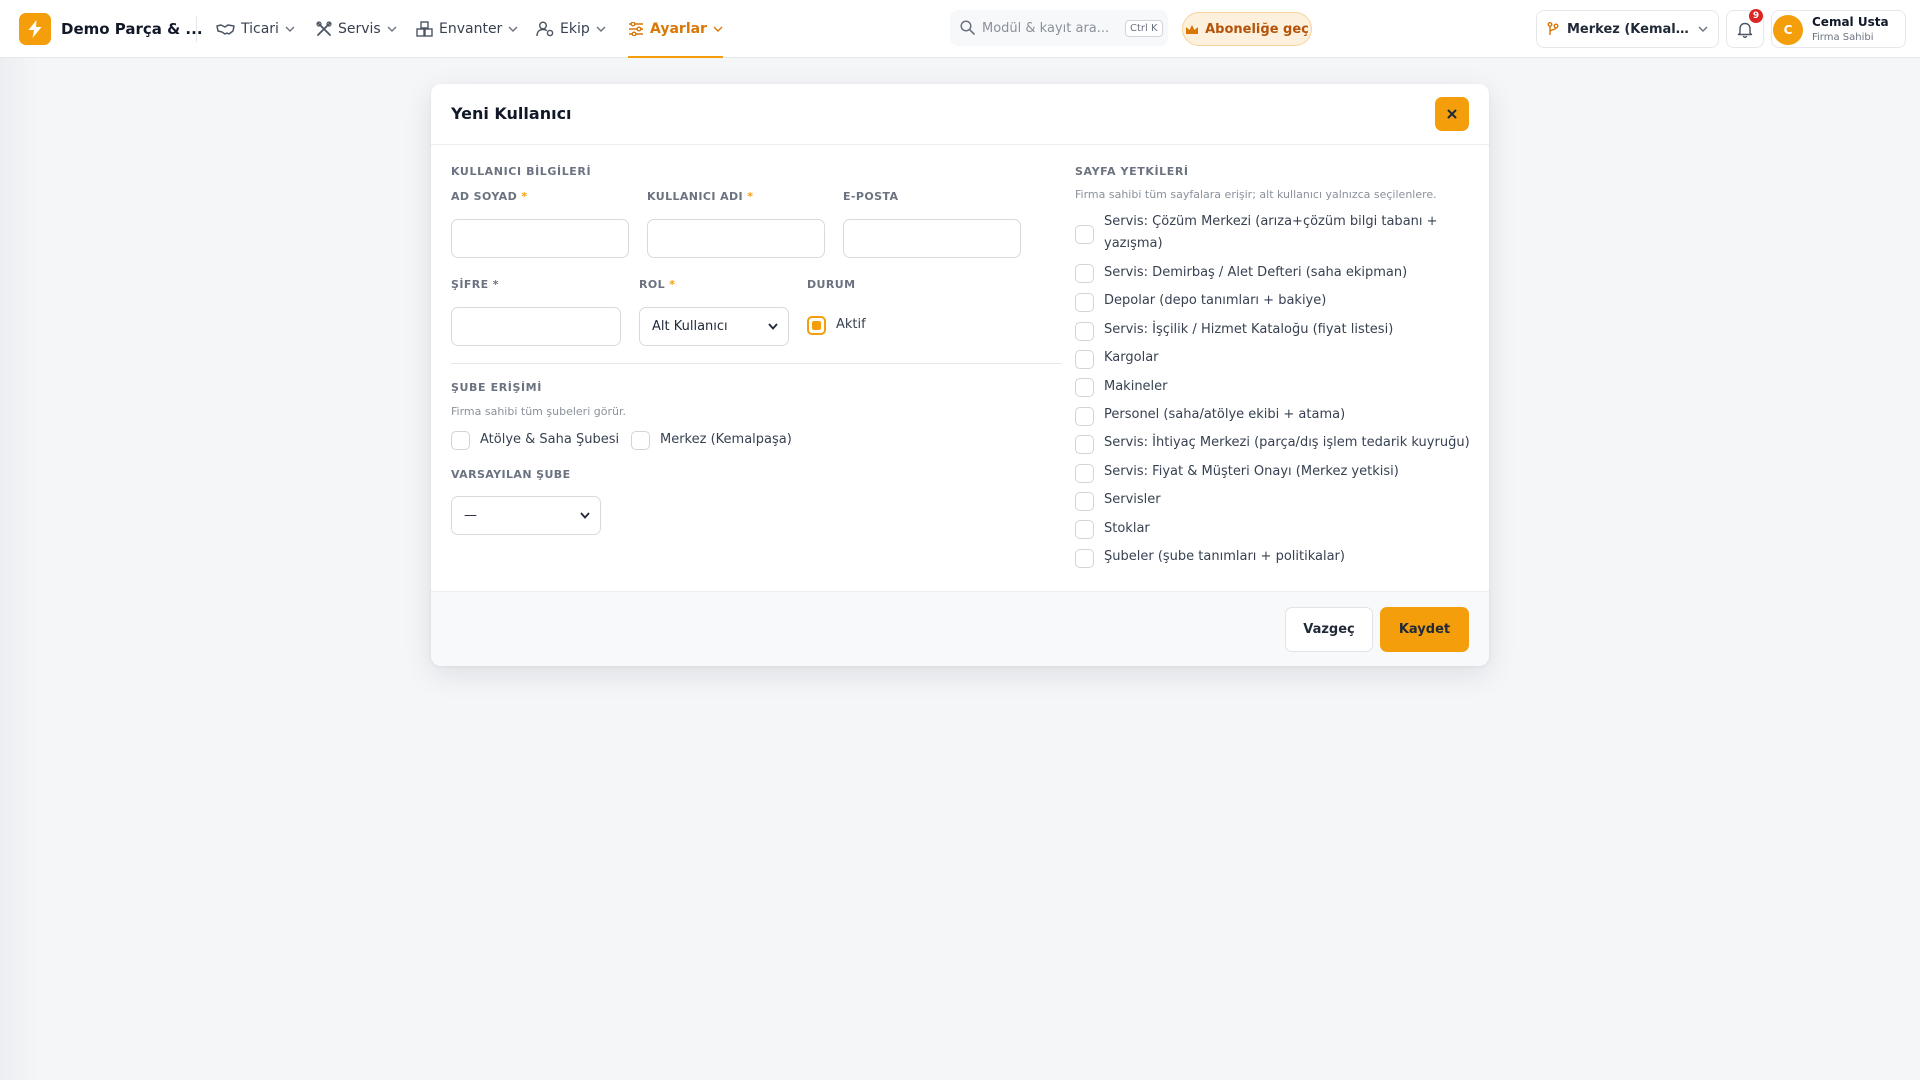  What do you see at coordinates (225, 29) in the screenshot?
I see `handshake-icon` at bounding box center [225, 29].